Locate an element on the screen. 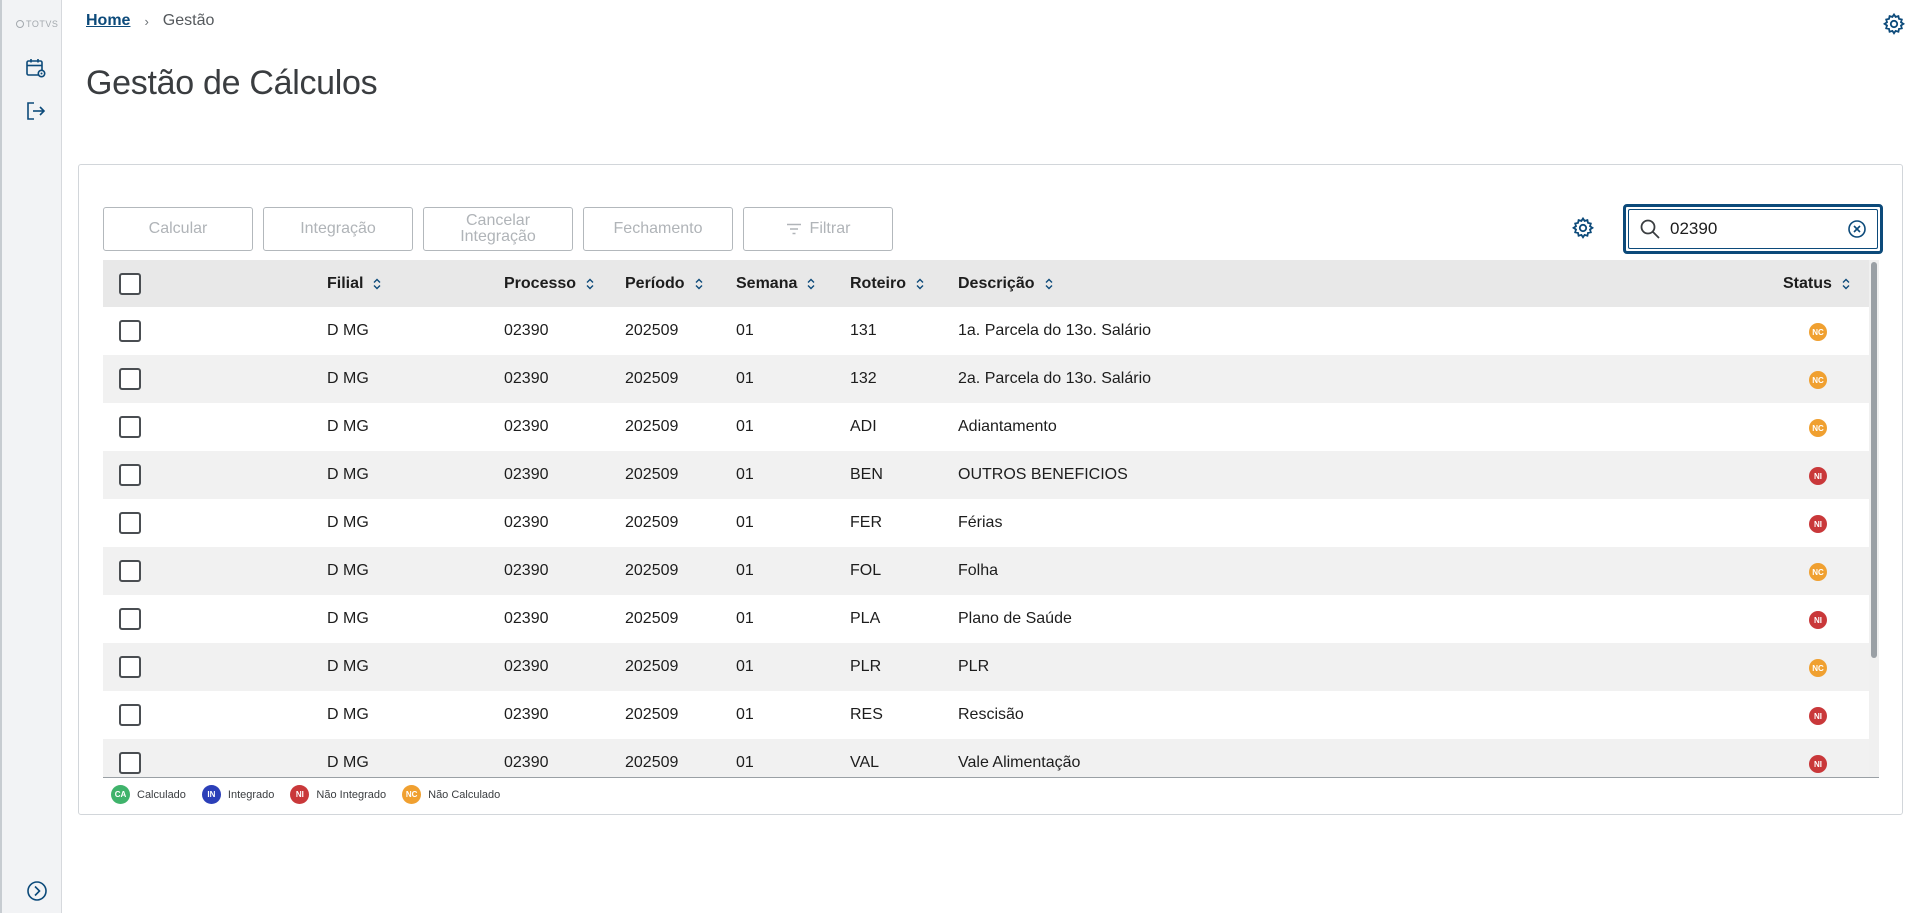 The width and height of the screenshot is (1919, 913). integracao-label: Integração is located at coordinates (338, 228).